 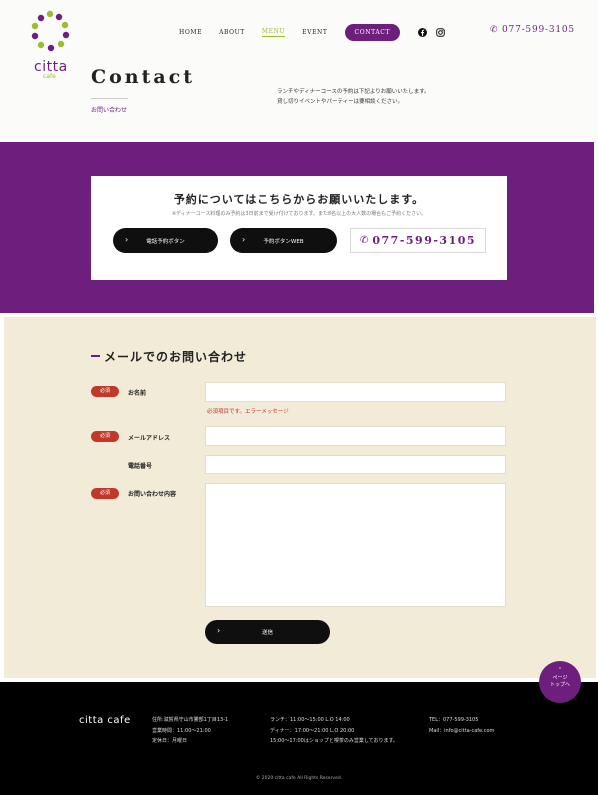 I want to click on phone-reservation-label: 電話予約ボタン, so click(x=165, y=241).